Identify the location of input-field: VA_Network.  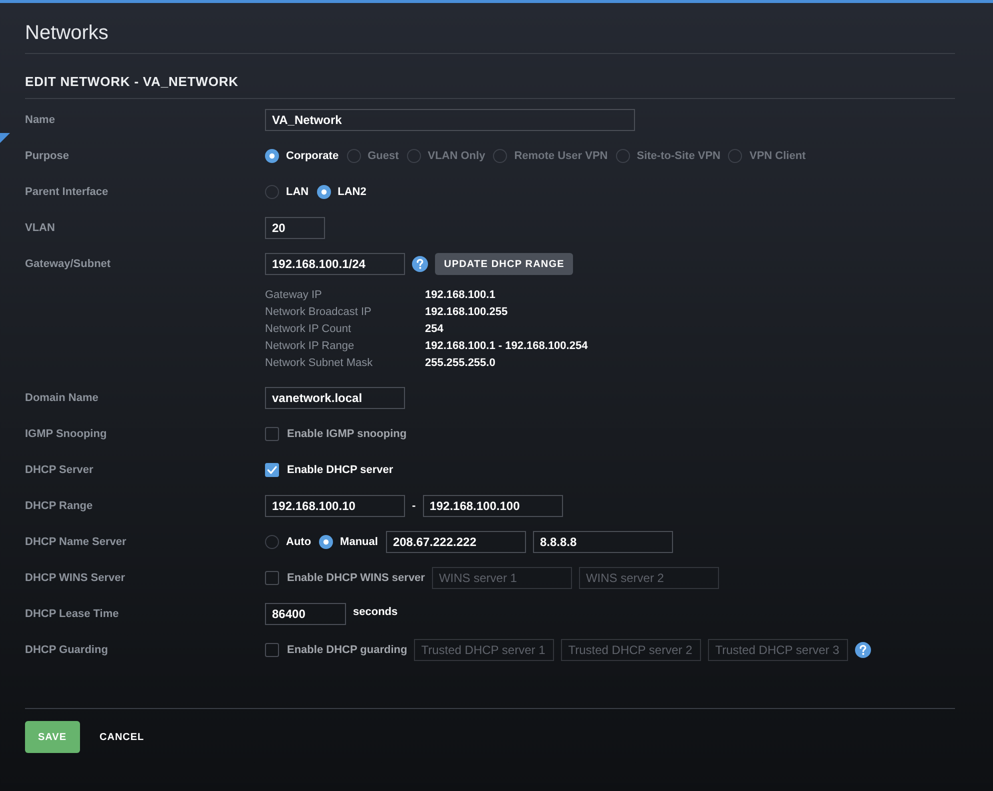
(450, 120).